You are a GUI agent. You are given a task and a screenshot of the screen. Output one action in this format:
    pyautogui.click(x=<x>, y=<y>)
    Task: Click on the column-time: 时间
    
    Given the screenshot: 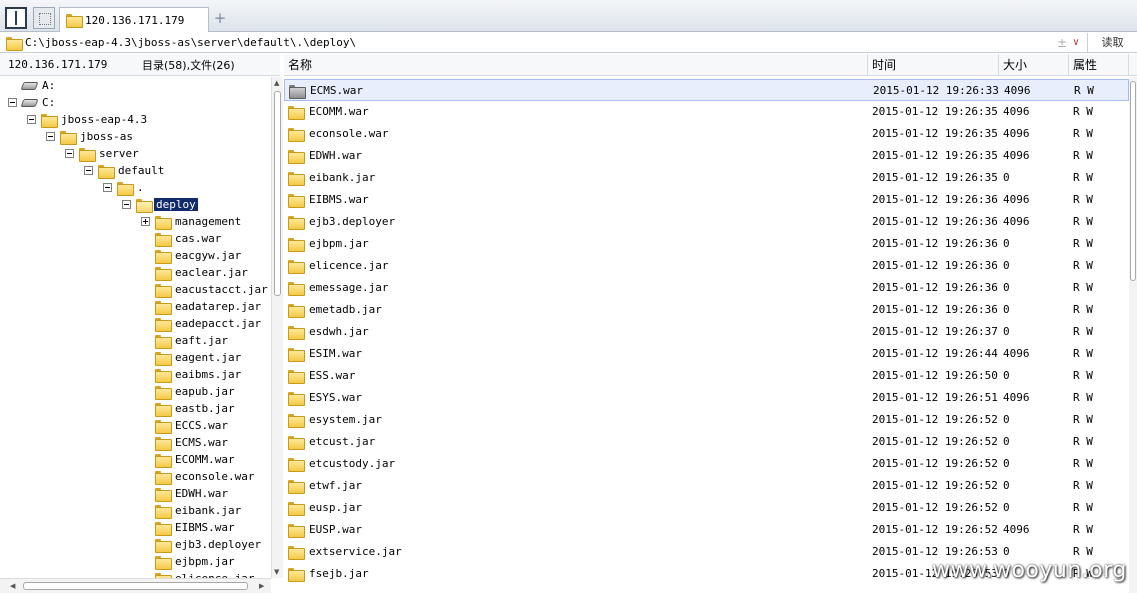 What is the action you would take?
    pyautogui.click(x=933, y=65)
    